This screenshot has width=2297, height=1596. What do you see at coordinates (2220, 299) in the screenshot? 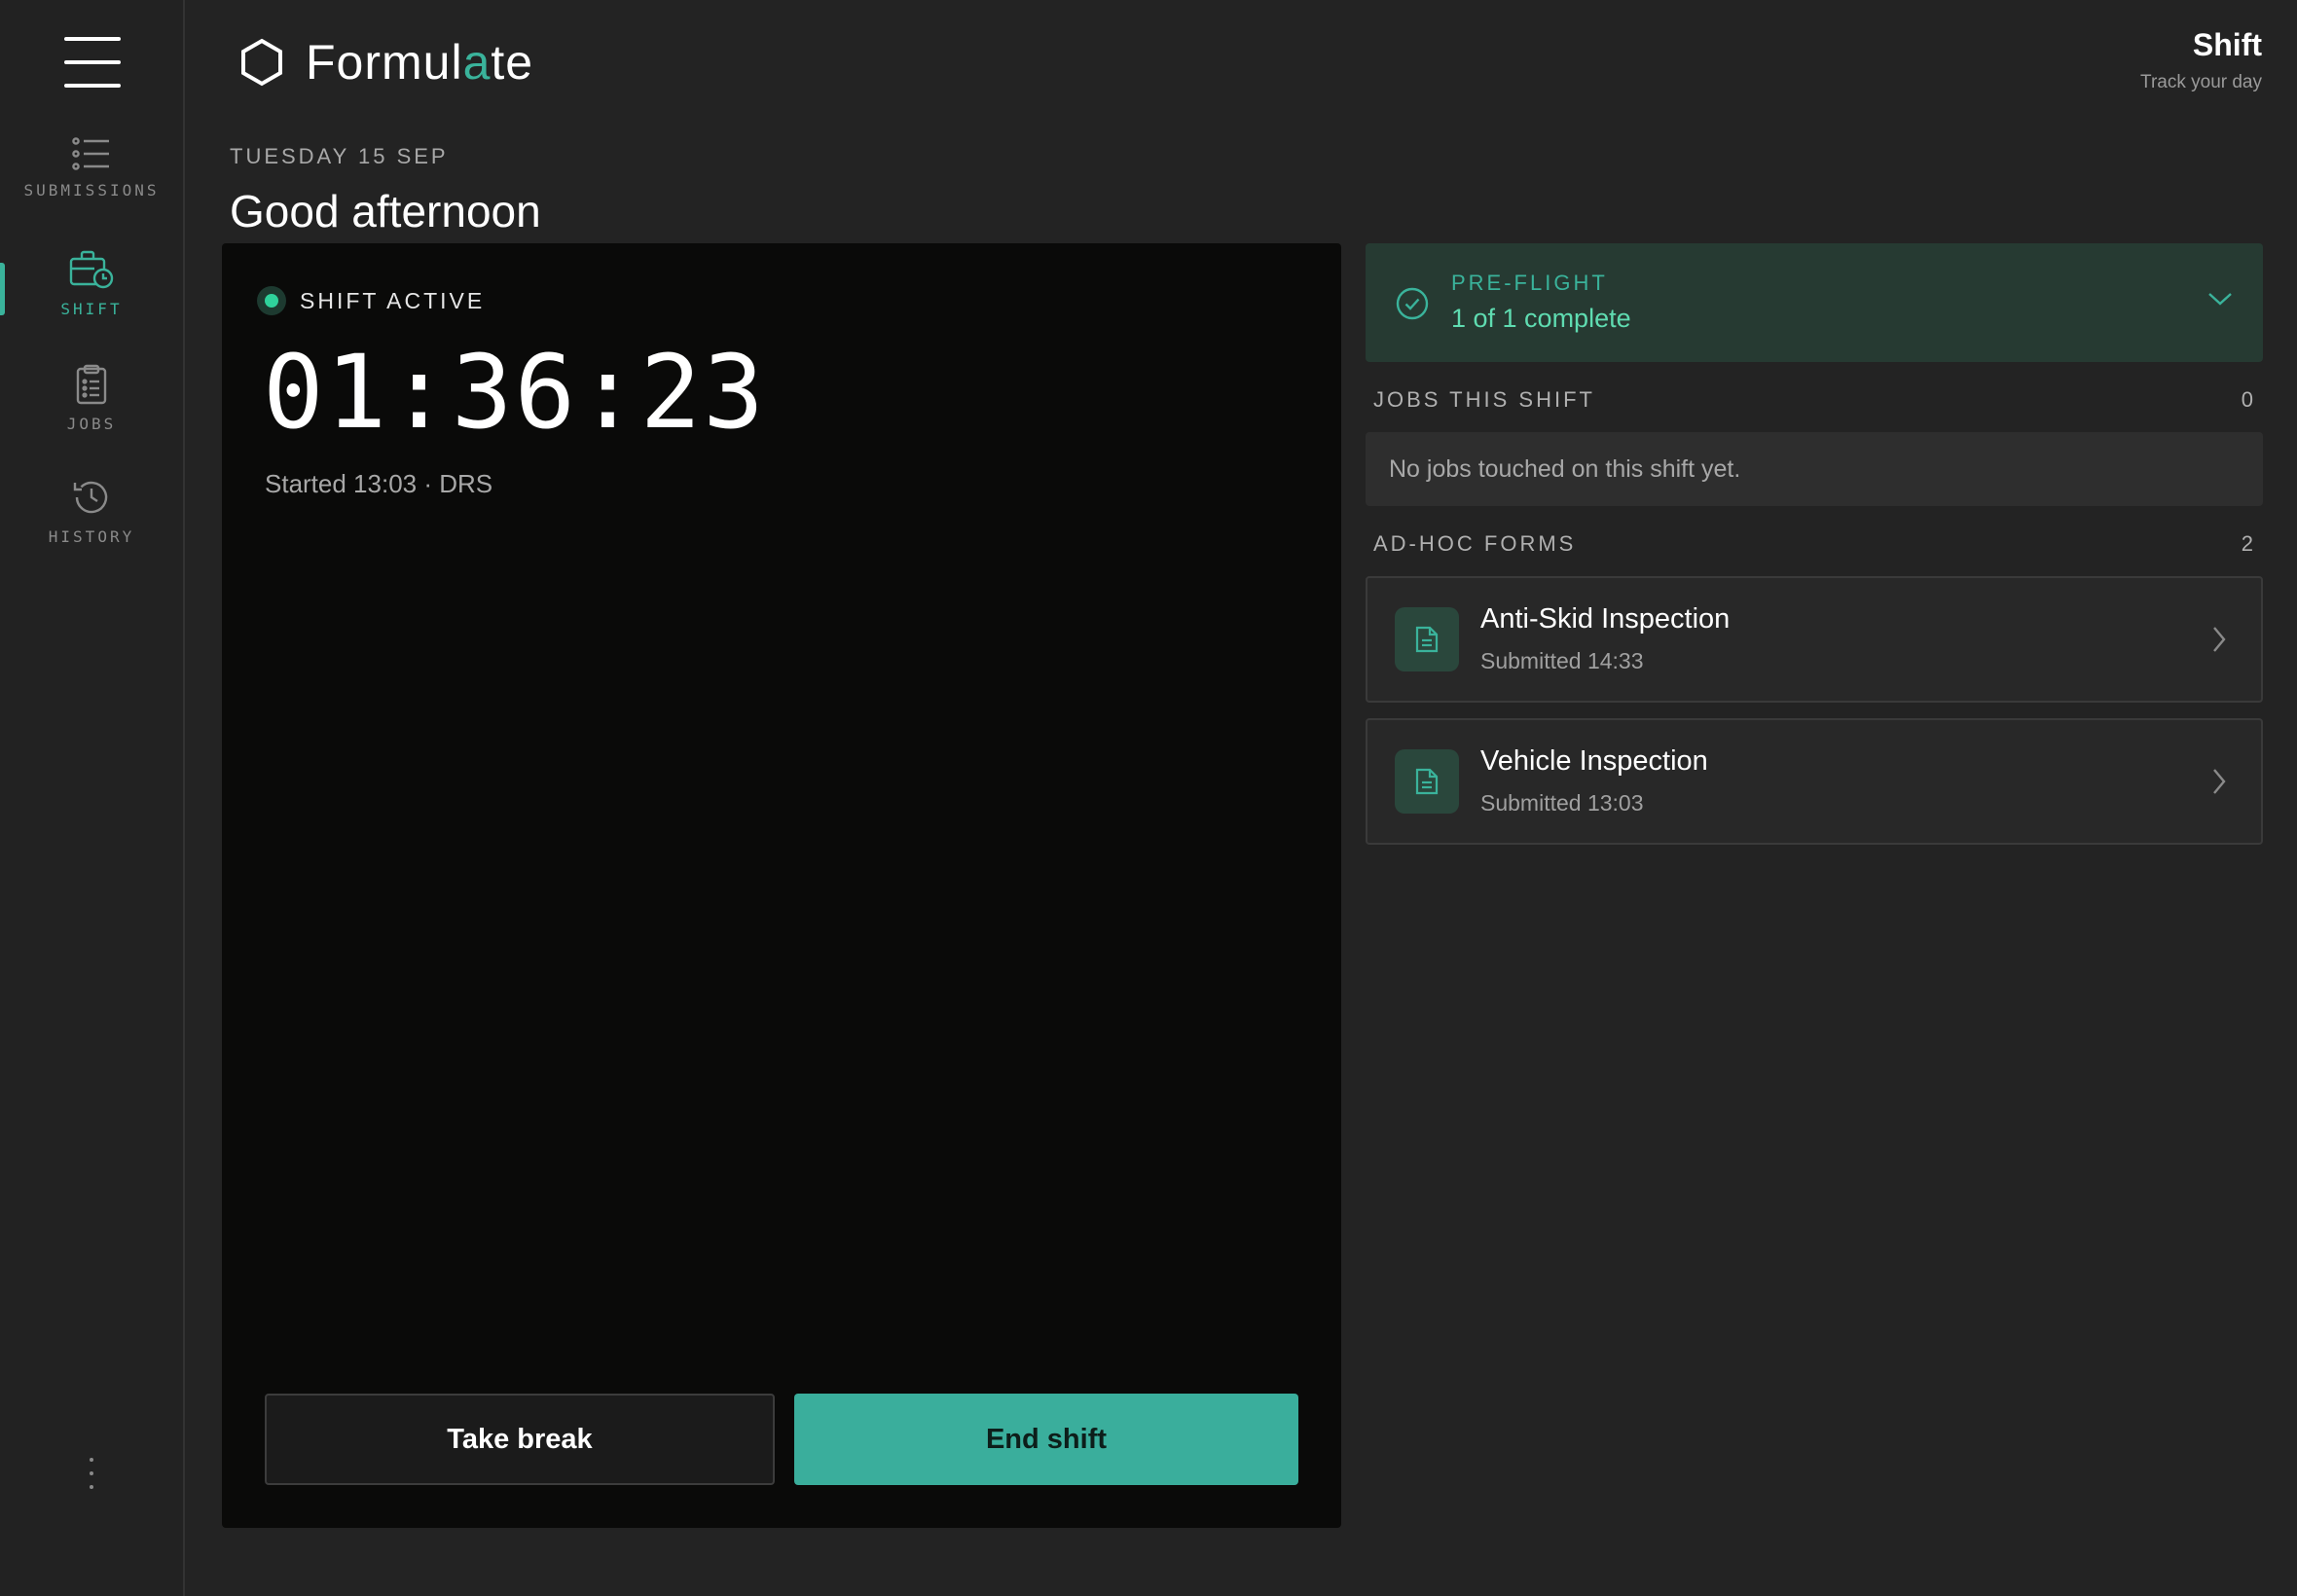
I see `chevron-down-icon` at bounding box center [2220, 299].